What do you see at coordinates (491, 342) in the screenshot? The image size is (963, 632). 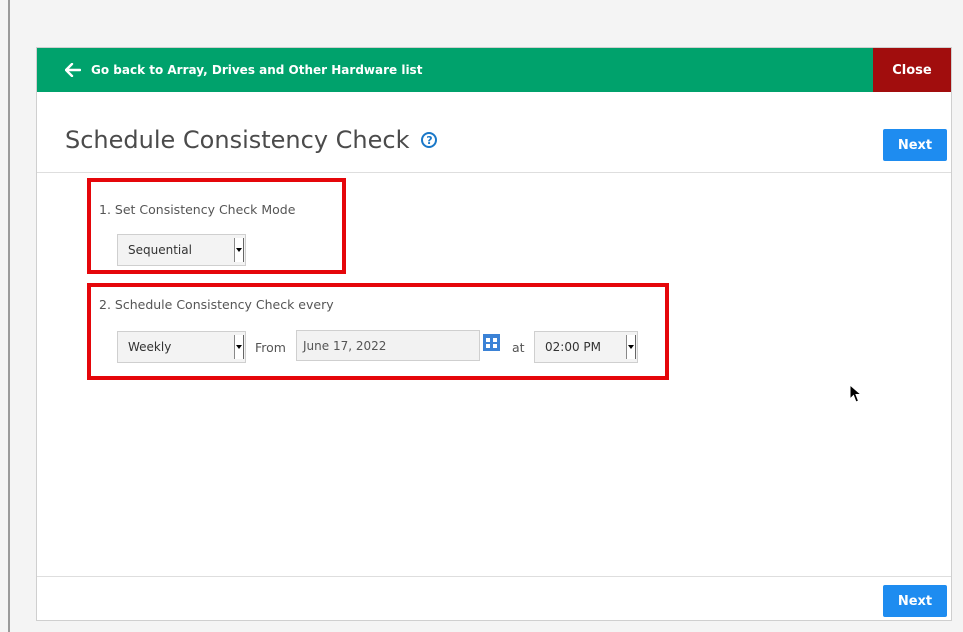 I see `calendar-icon` at bounding box center [491, 342].